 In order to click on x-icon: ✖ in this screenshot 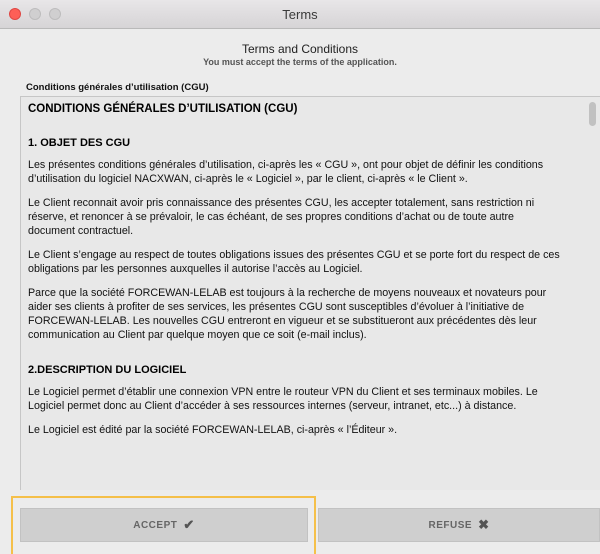, I will do `click(484, 524)`.